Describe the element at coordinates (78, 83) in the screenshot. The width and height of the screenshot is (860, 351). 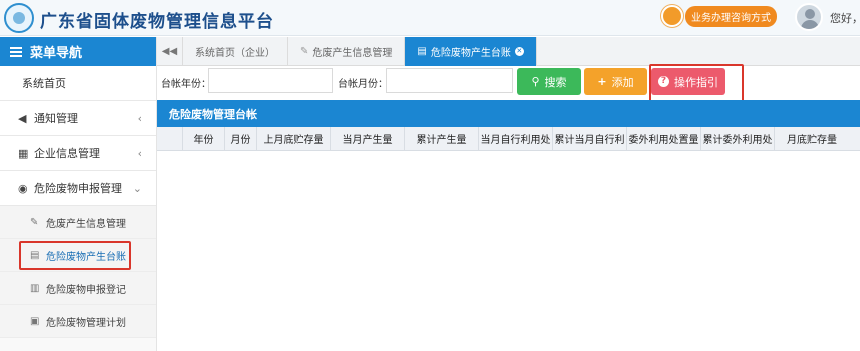
I see `sidebar-item-home: 系统首页` at that location.